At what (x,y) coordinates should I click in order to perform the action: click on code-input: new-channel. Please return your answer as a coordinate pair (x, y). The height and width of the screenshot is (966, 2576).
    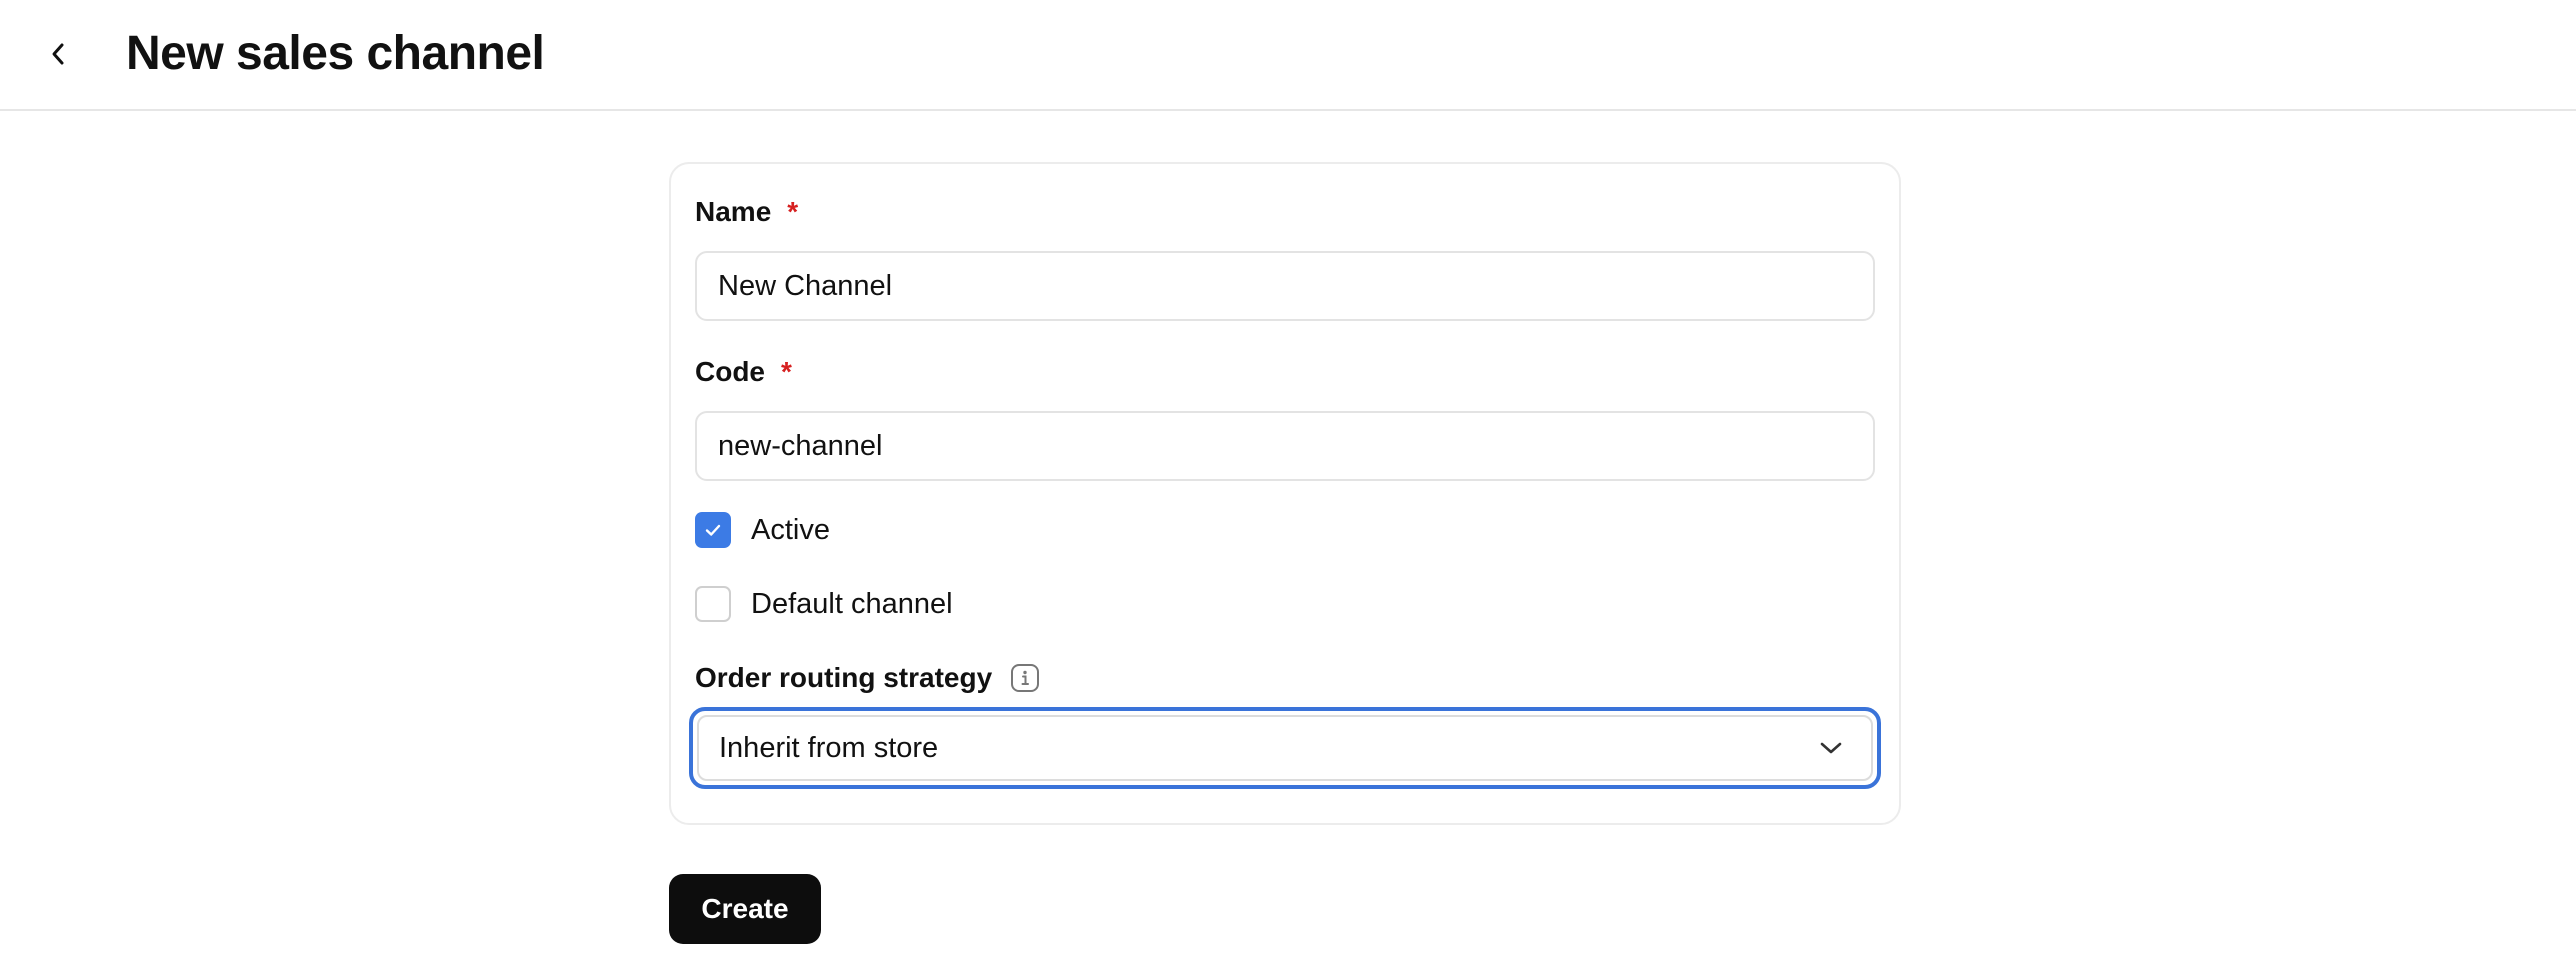
    Looking at the image, I should click on (1285, 446).